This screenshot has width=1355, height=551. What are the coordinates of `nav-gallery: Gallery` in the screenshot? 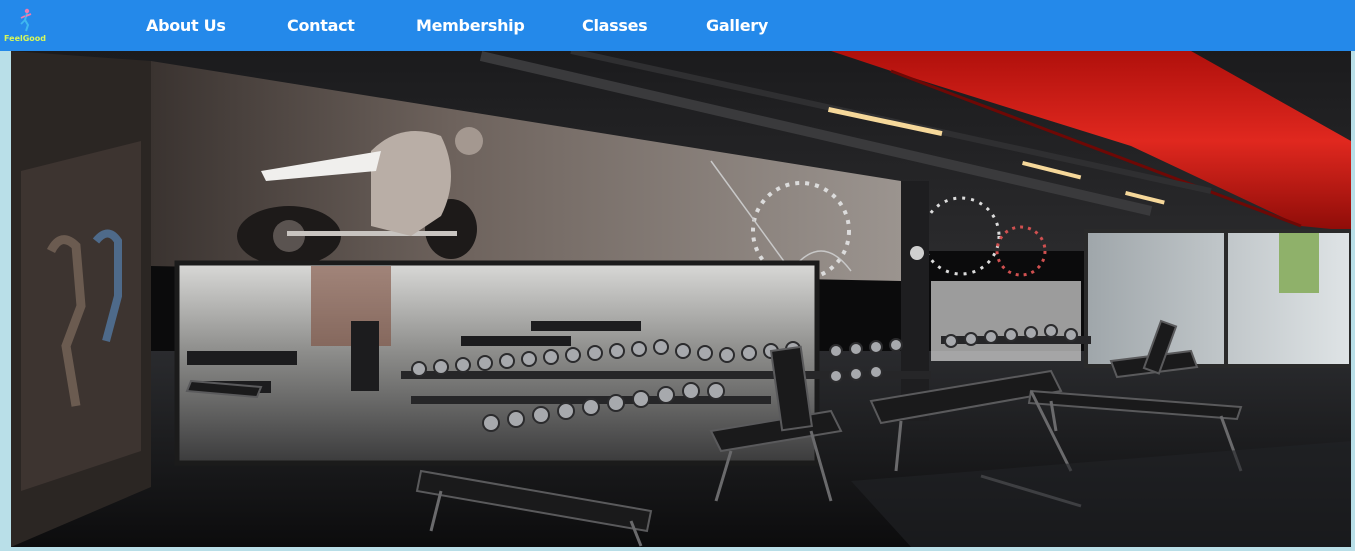 It's located at (737, 25).